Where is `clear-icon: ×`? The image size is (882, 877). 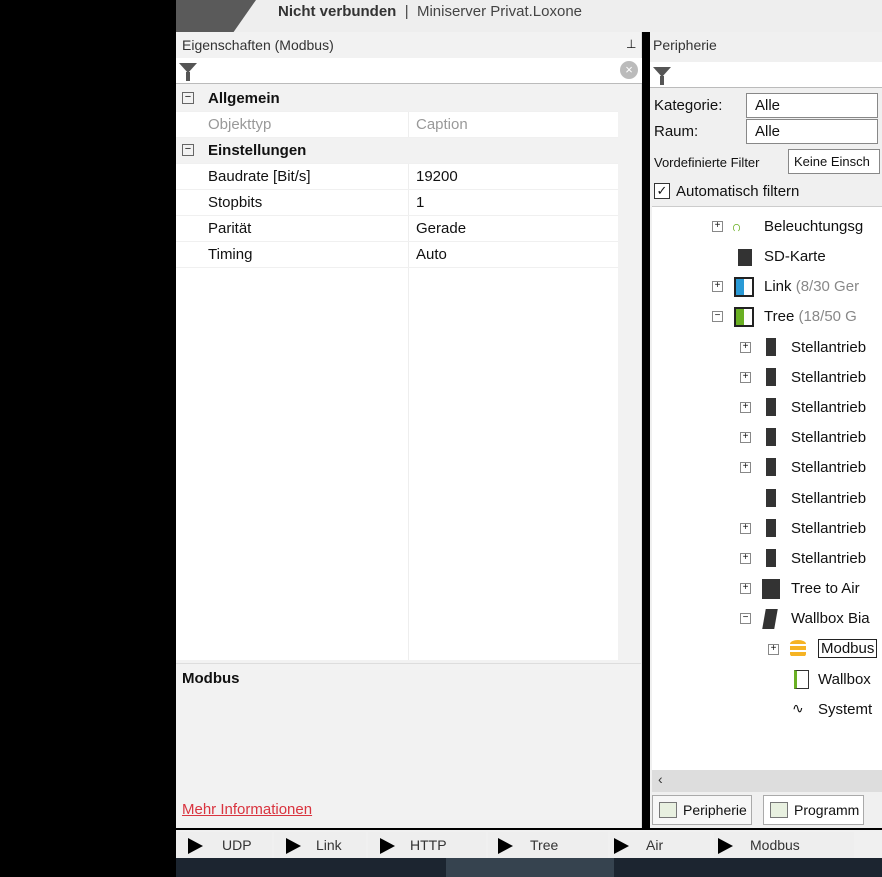
clear-icon: × is located at coordinates (629, 70).